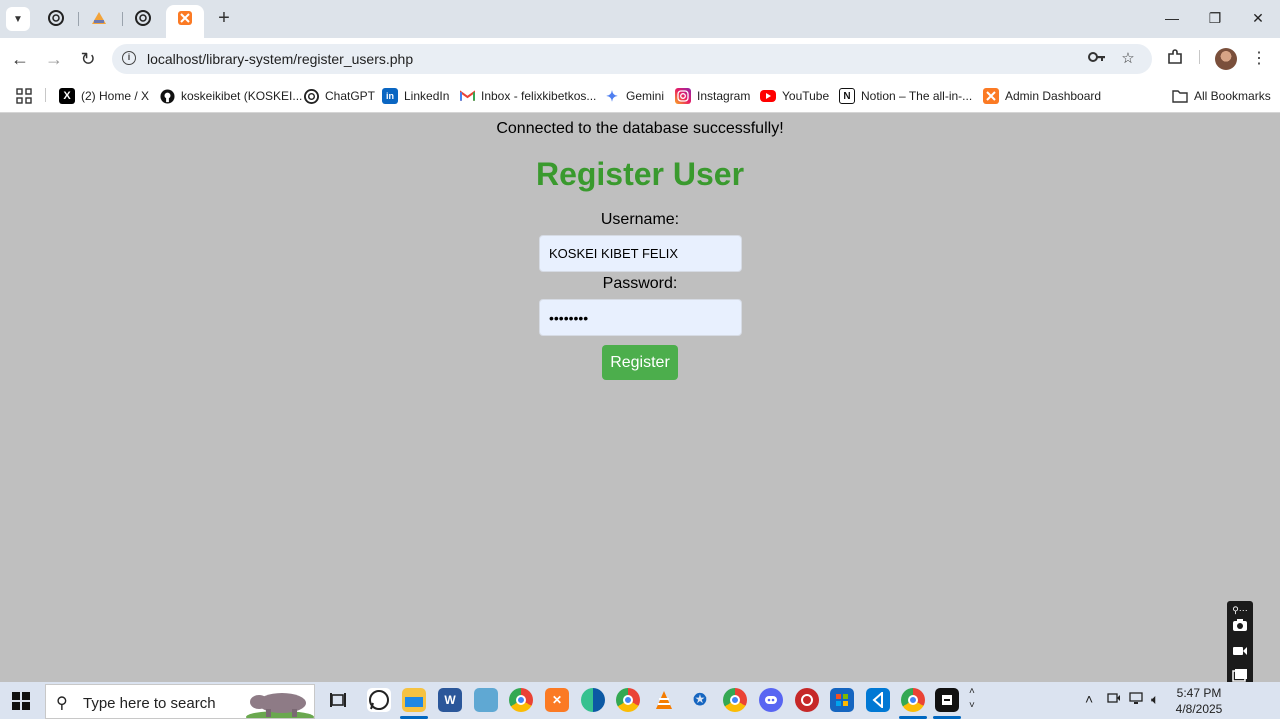  I want to click on username-input, so click(640, 253).